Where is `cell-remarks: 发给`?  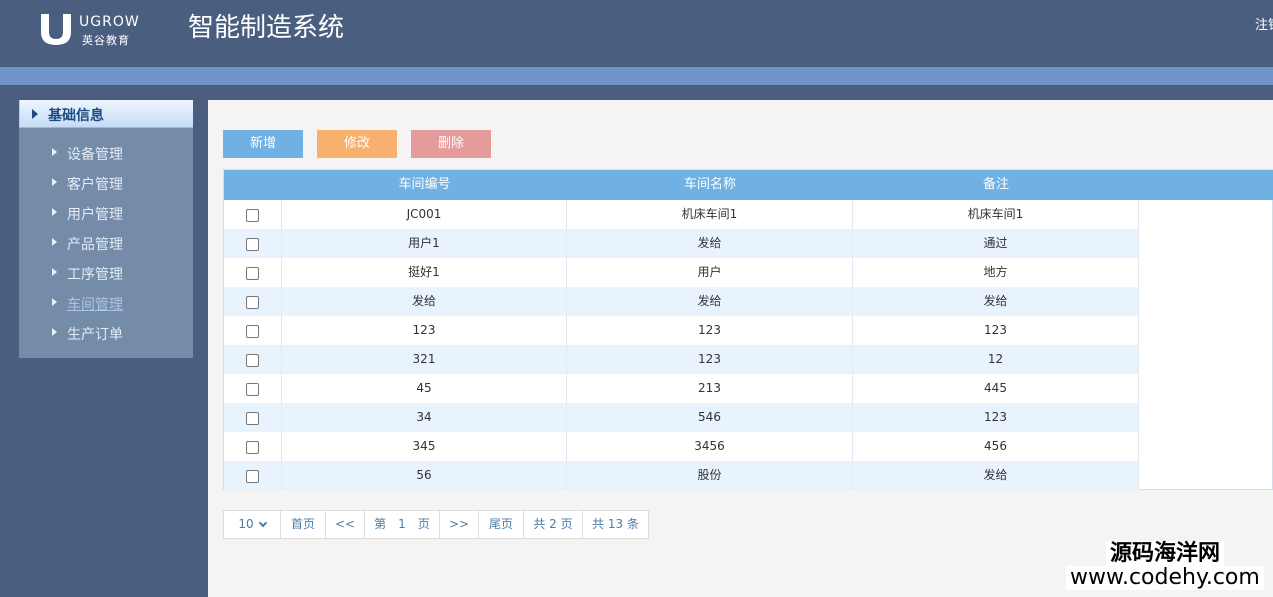
cell-remarks: 发给 is located at coordinates (996, 475).